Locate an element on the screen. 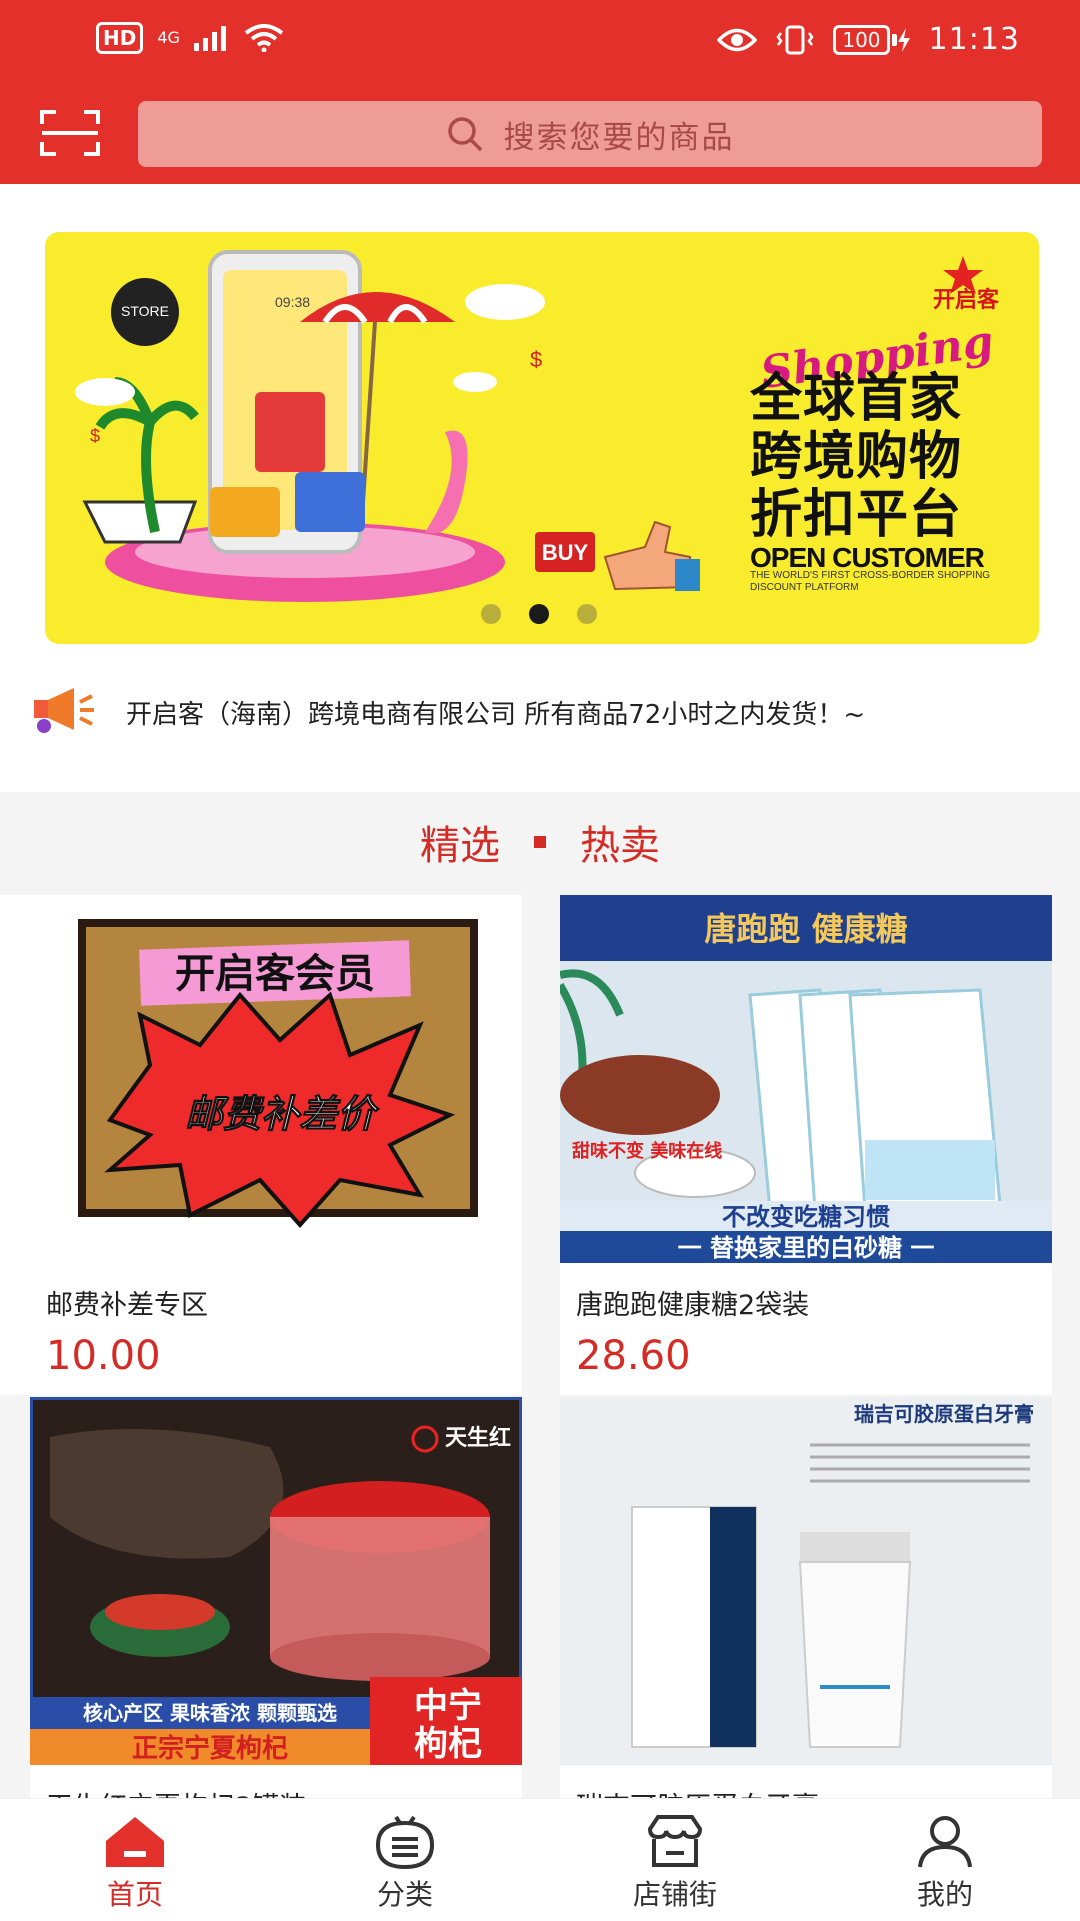 The width and height of the screenshot is (1080, 1921). product-img-sub1: 不改变吃糖习惯 is located at coordinates (806, 1217).